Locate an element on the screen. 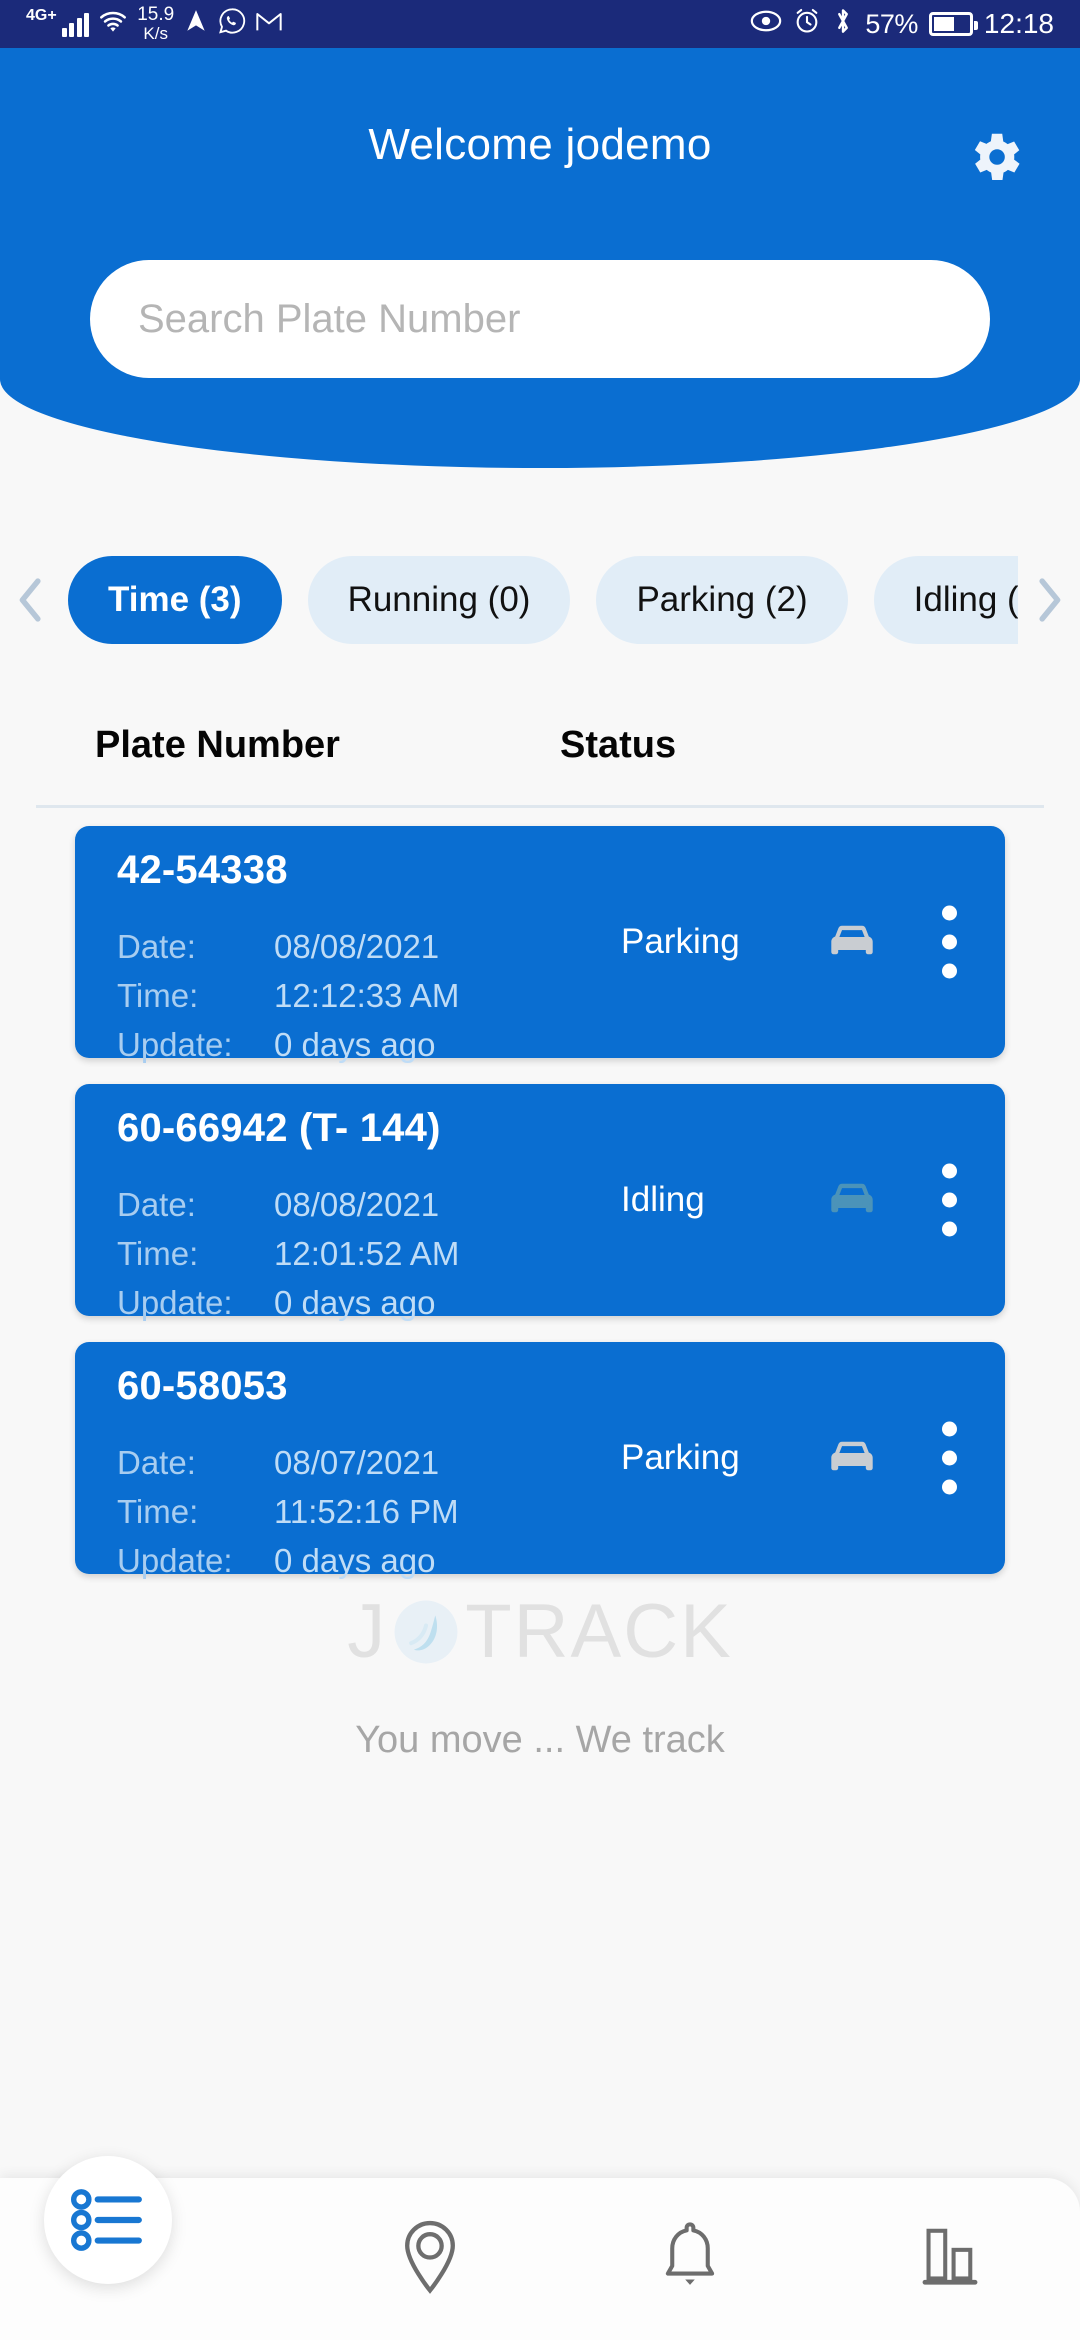 The width and height of the screenshot is (1080, 2340). value-date: 08/07/2021 is located at coordinates (357, 1462).